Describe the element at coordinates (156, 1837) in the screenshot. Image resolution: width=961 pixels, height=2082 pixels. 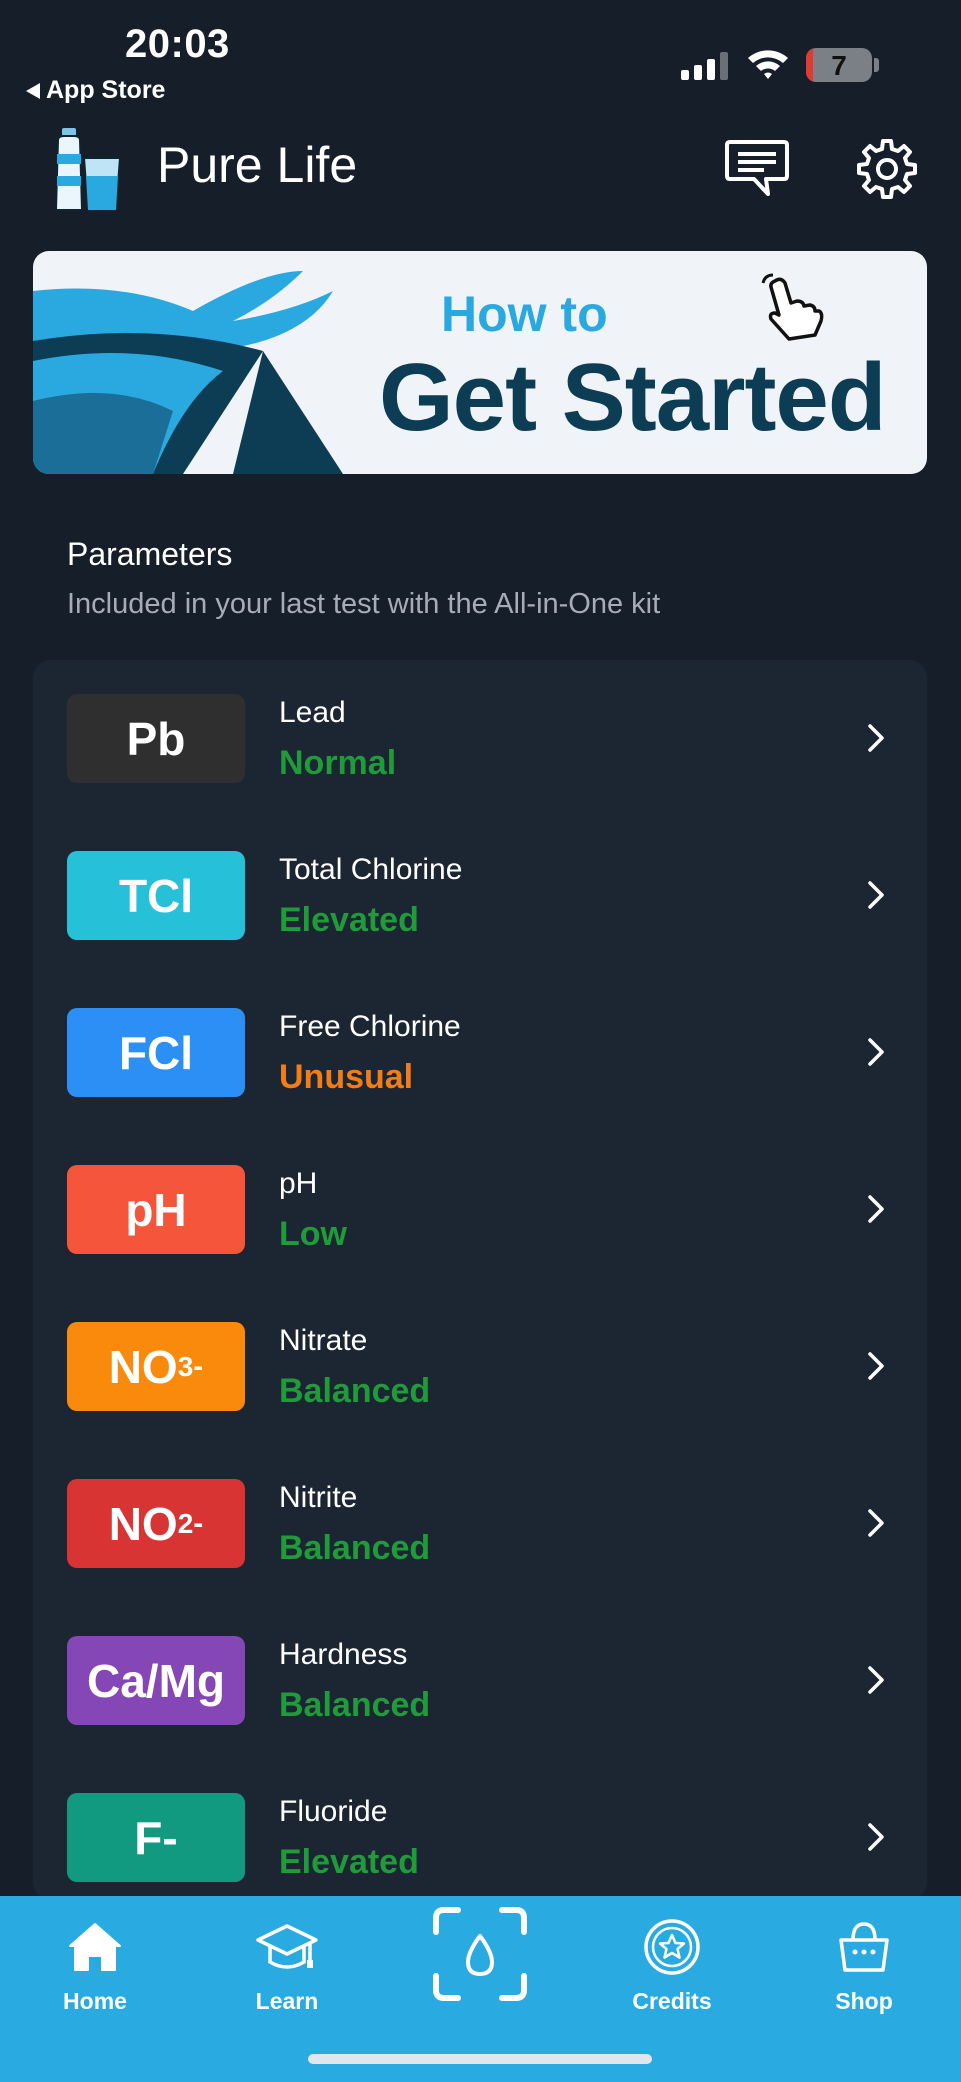
I see `parameter-badge: F-` at that location.